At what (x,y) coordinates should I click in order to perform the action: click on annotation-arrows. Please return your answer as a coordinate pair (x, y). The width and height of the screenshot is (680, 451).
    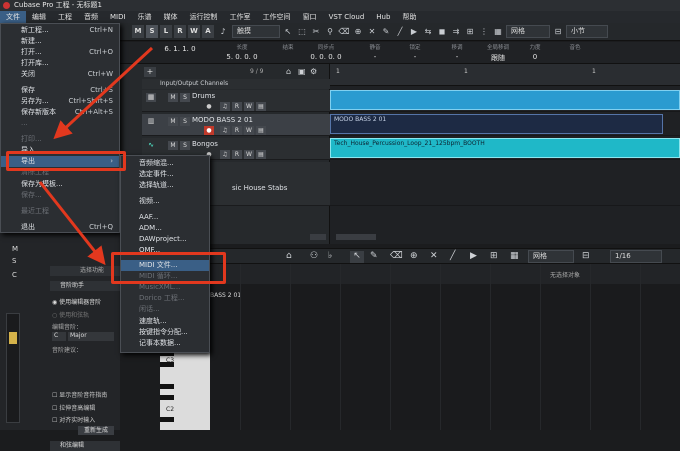
    Looking at the image, I should click on (96, 156).